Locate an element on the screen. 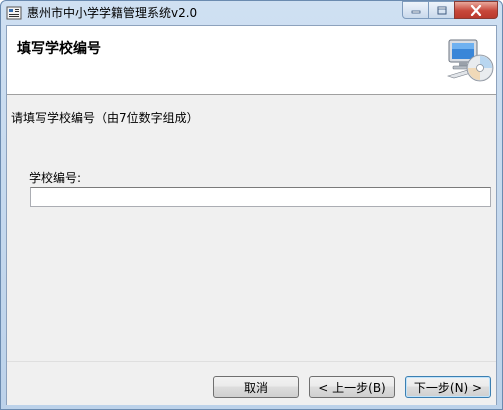 The height and width of the screenshot is (410, 503). cancel-button: 取消 is located at coordinates (256, 387).